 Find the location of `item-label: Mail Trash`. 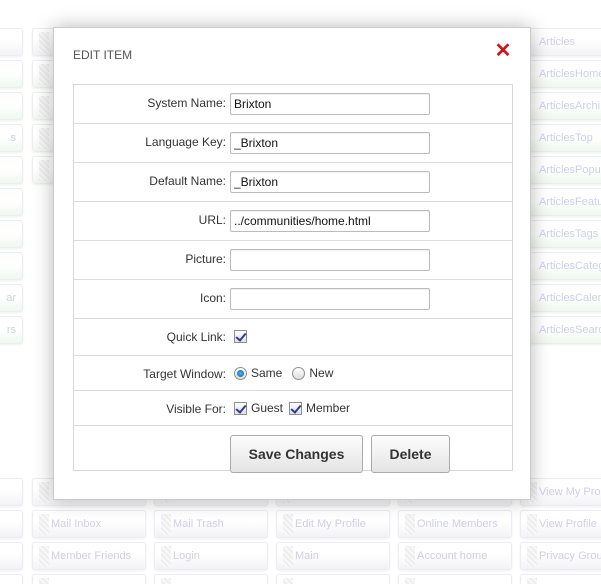

item-label: Mail Trash is located at coordinates (198, 524).